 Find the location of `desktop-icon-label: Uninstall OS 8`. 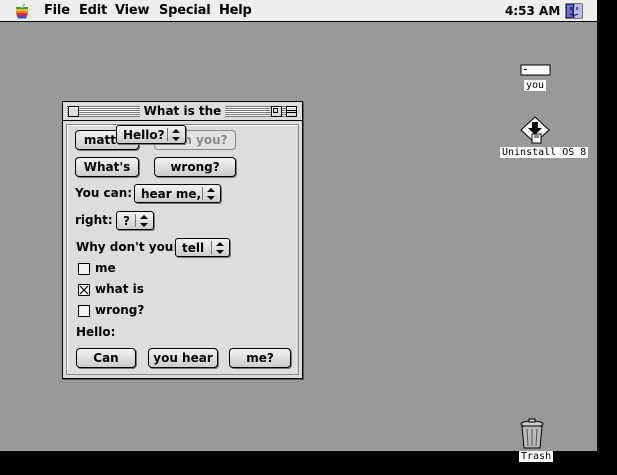

desktop-icon-label: Uninstall OS 8 is located at coordinates (544, 152).